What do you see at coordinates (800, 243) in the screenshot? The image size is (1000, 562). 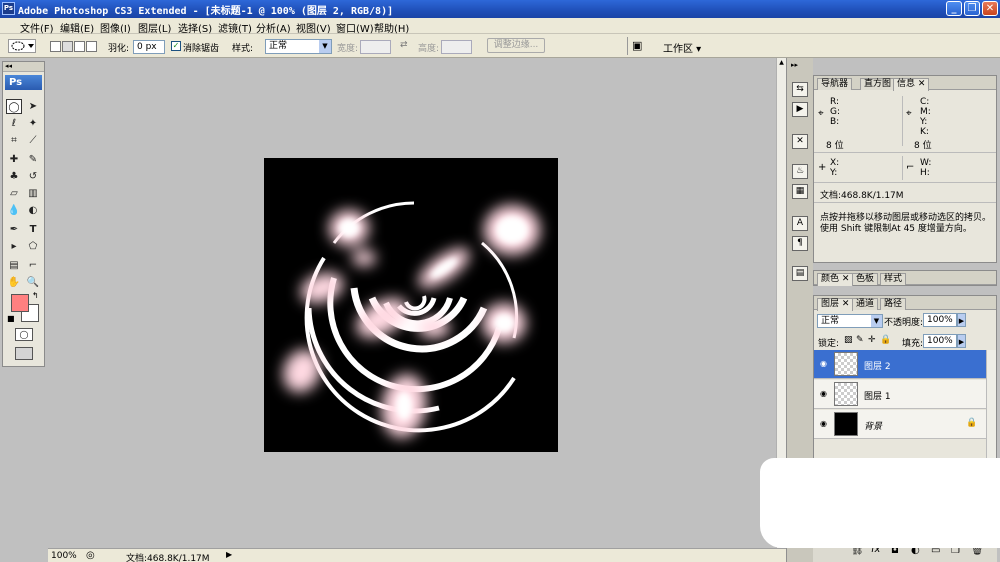 I see `paragraph-dock-icon: ¶` at bounding box center [800, 243].